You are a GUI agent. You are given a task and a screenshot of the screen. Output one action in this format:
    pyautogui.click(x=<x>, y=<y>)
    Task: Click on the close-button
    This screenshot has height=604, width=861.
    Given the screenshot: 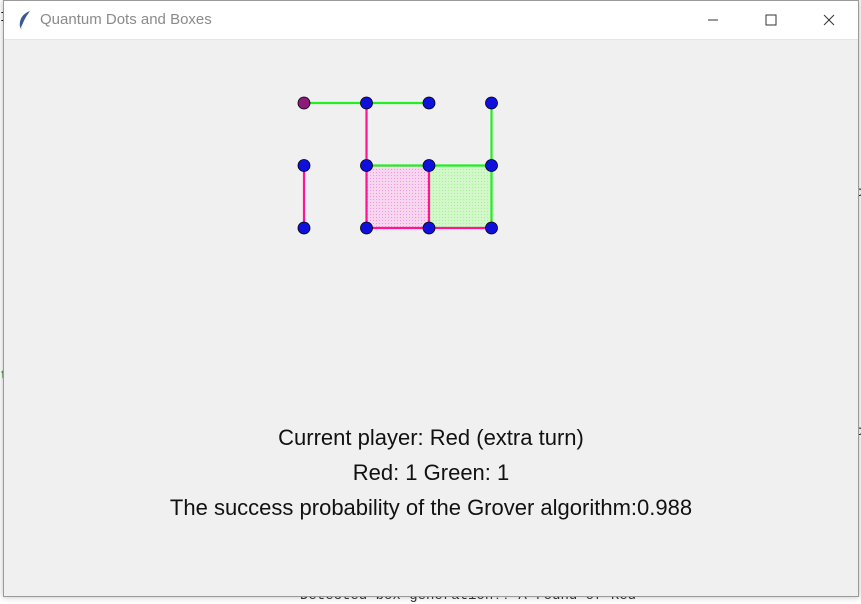 What is the action you would take?
    pyautogui.click(x=829, y=20)
    